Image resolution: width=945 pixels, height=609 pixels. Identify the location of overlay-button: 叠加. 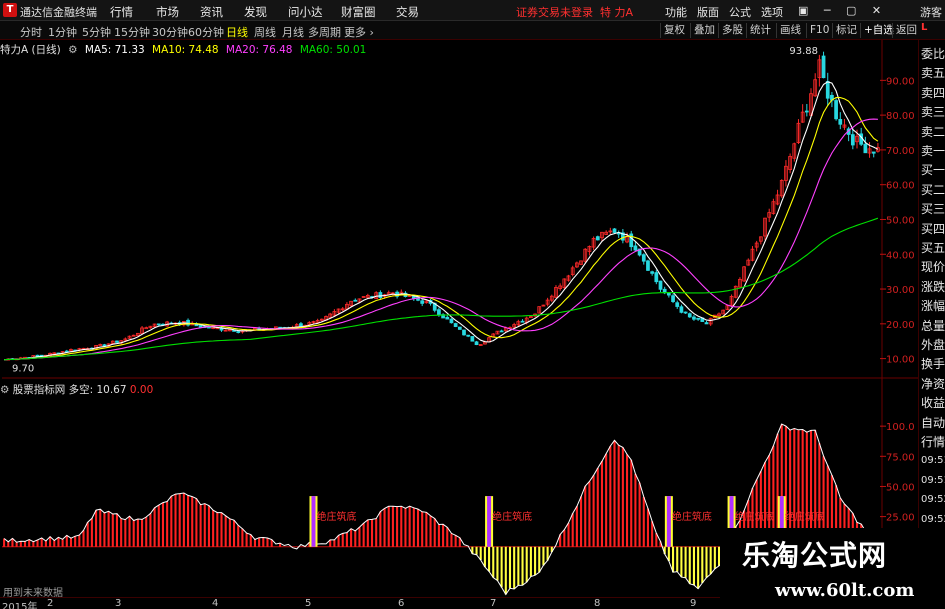
(704, 30).